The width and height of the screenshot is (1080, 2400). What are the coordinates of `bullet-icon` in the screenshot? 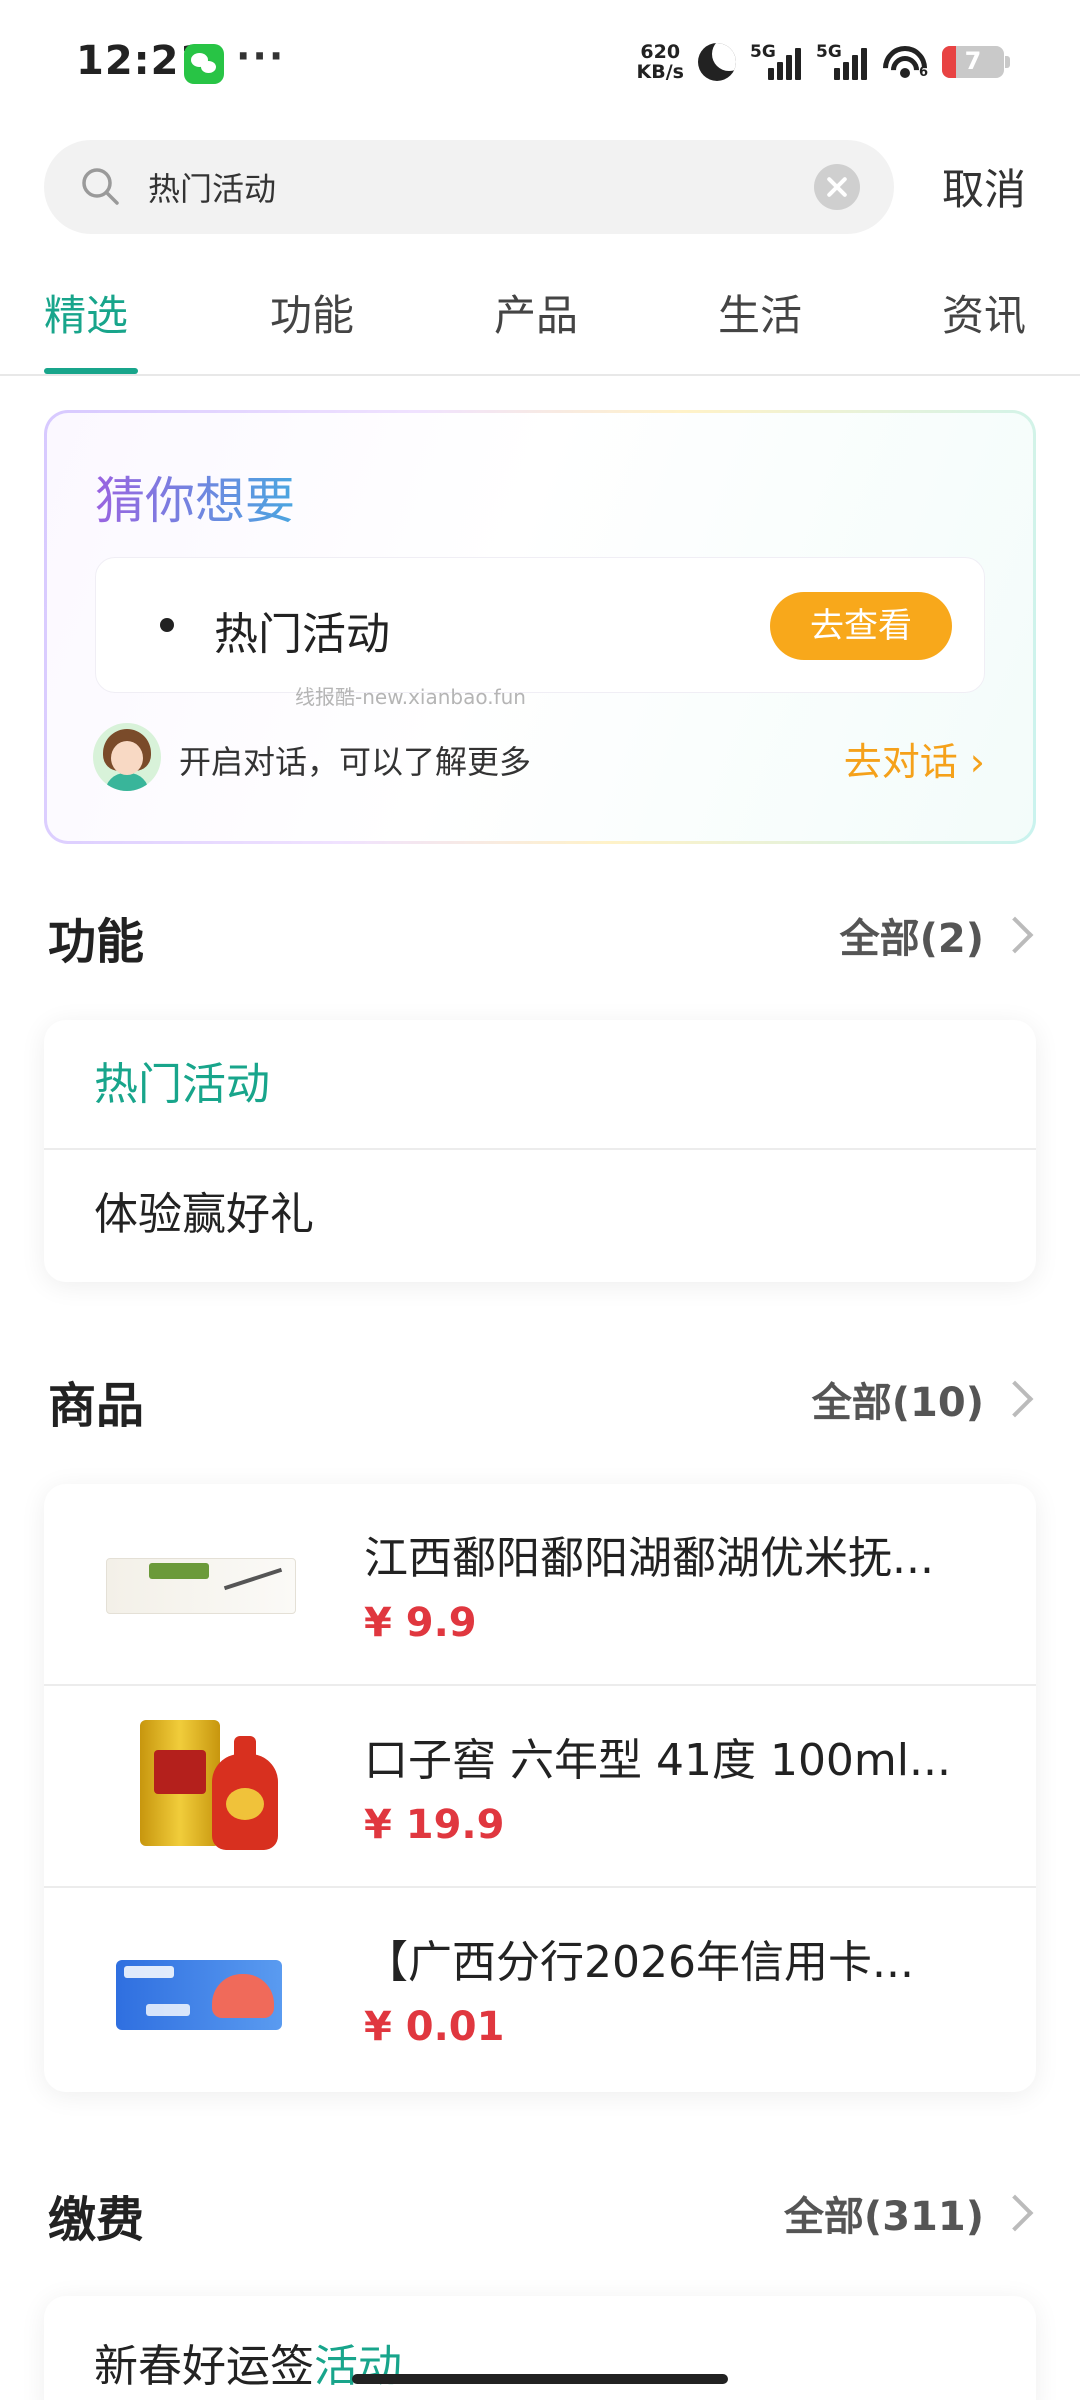 It's located at (167, 625).